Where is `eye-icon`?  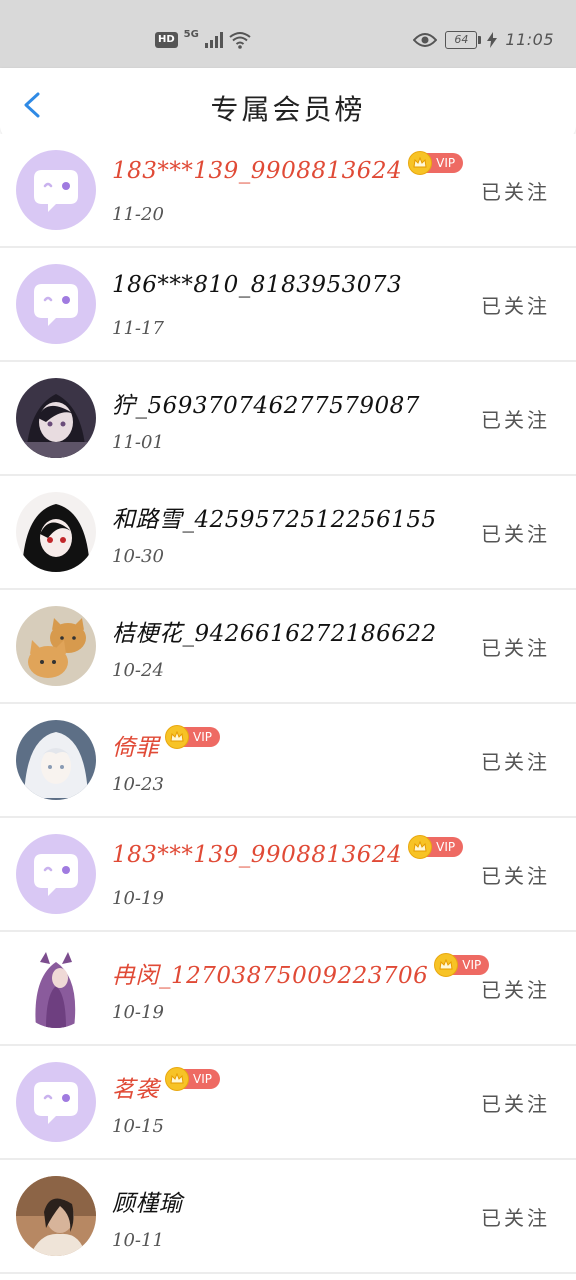
eye-icon is located at coordinates (425, 39).